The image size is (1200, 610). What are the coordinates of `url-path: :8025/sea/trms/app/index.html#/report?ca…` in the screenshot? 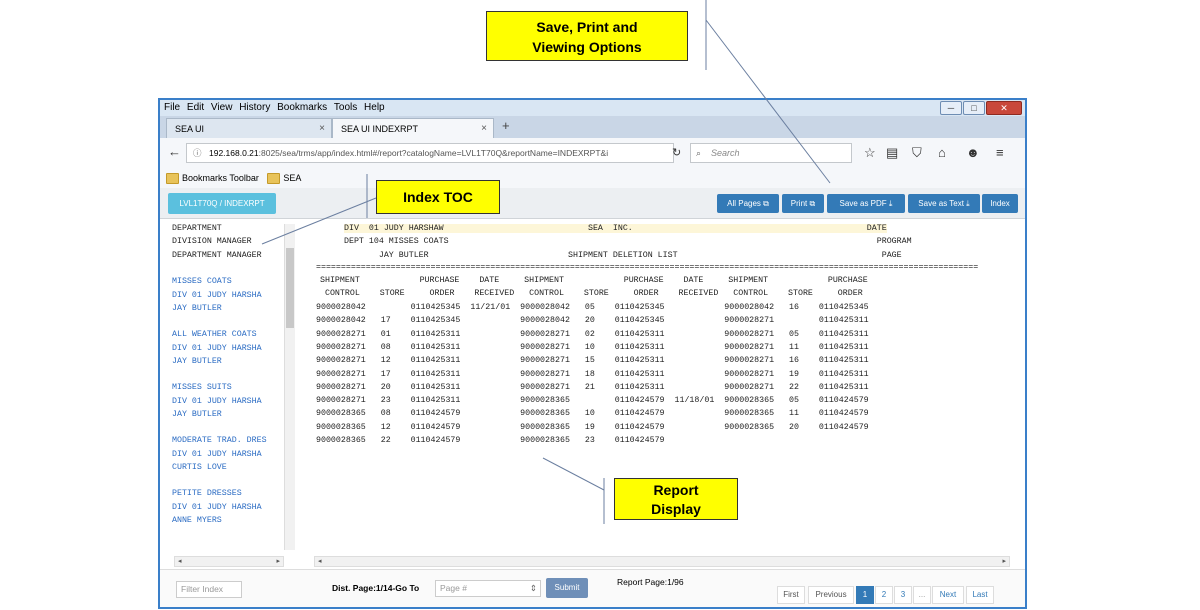 It's located at (433, 153).